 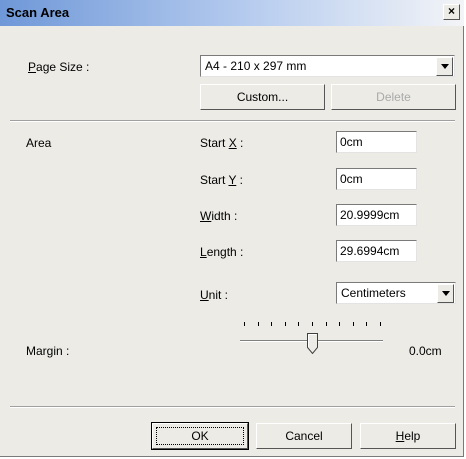 I want to click on close-icon: ×, so click(x=451, y=11).